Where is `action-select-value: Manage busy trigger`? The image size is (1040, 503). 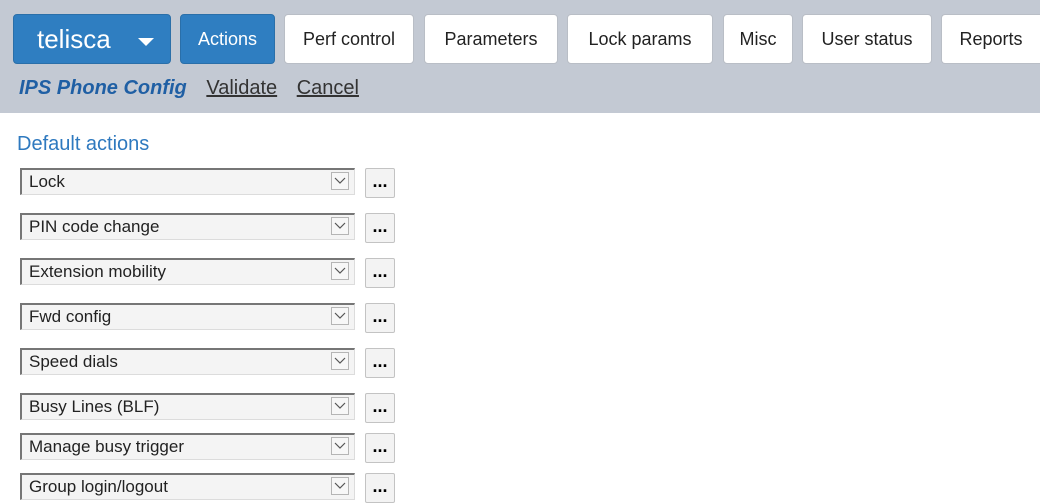
action-select-value: Manage busy trigger is located at coordinates (106, 446).